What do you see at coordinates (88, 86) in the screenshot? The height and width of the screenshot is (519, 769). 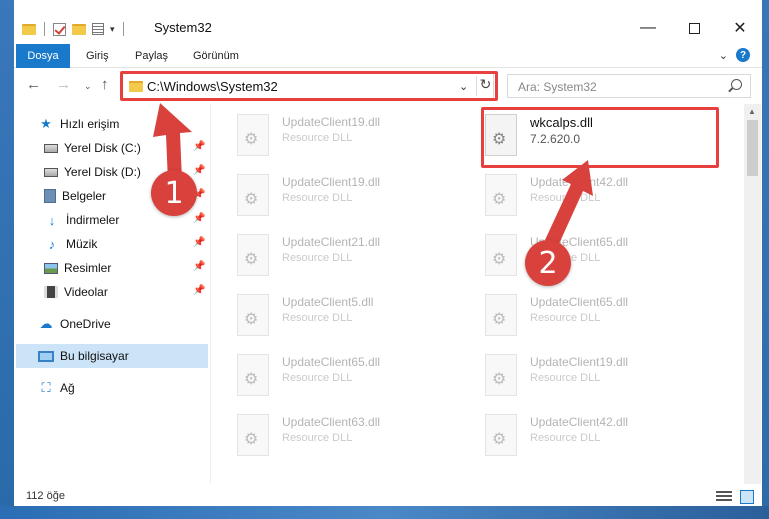 I see `recent-locations-button: ⌄` at bounding box center [88, 86].